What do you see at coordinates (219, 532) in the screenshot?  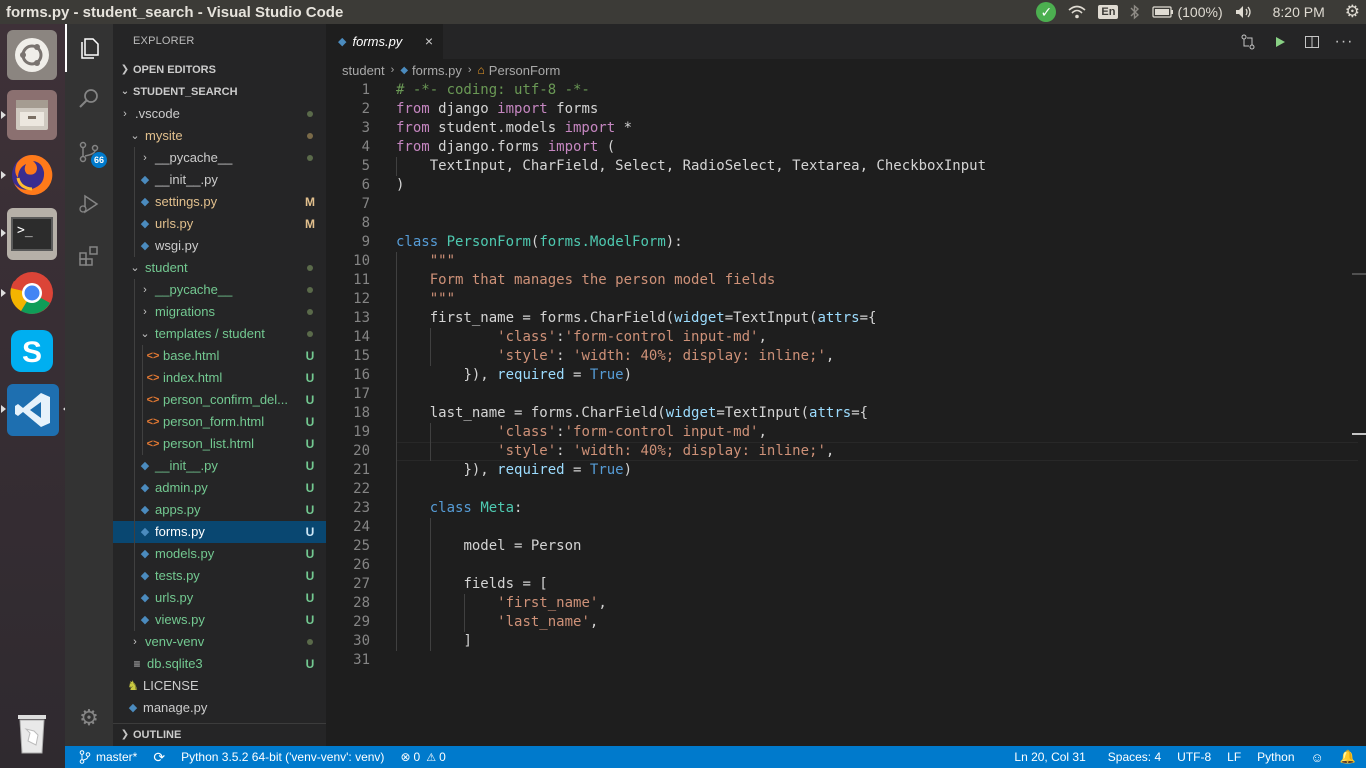 I see `file-forms: ◆ forms.py U` at bounding box center [219, 532].